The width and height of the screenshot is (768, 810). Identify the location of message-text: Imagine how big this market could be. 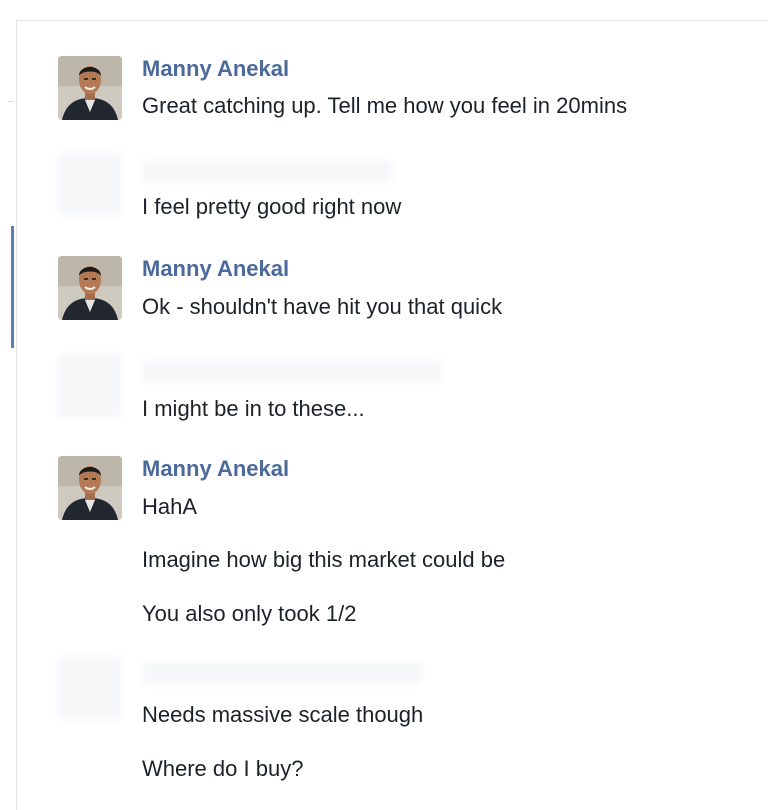
(324, 559).